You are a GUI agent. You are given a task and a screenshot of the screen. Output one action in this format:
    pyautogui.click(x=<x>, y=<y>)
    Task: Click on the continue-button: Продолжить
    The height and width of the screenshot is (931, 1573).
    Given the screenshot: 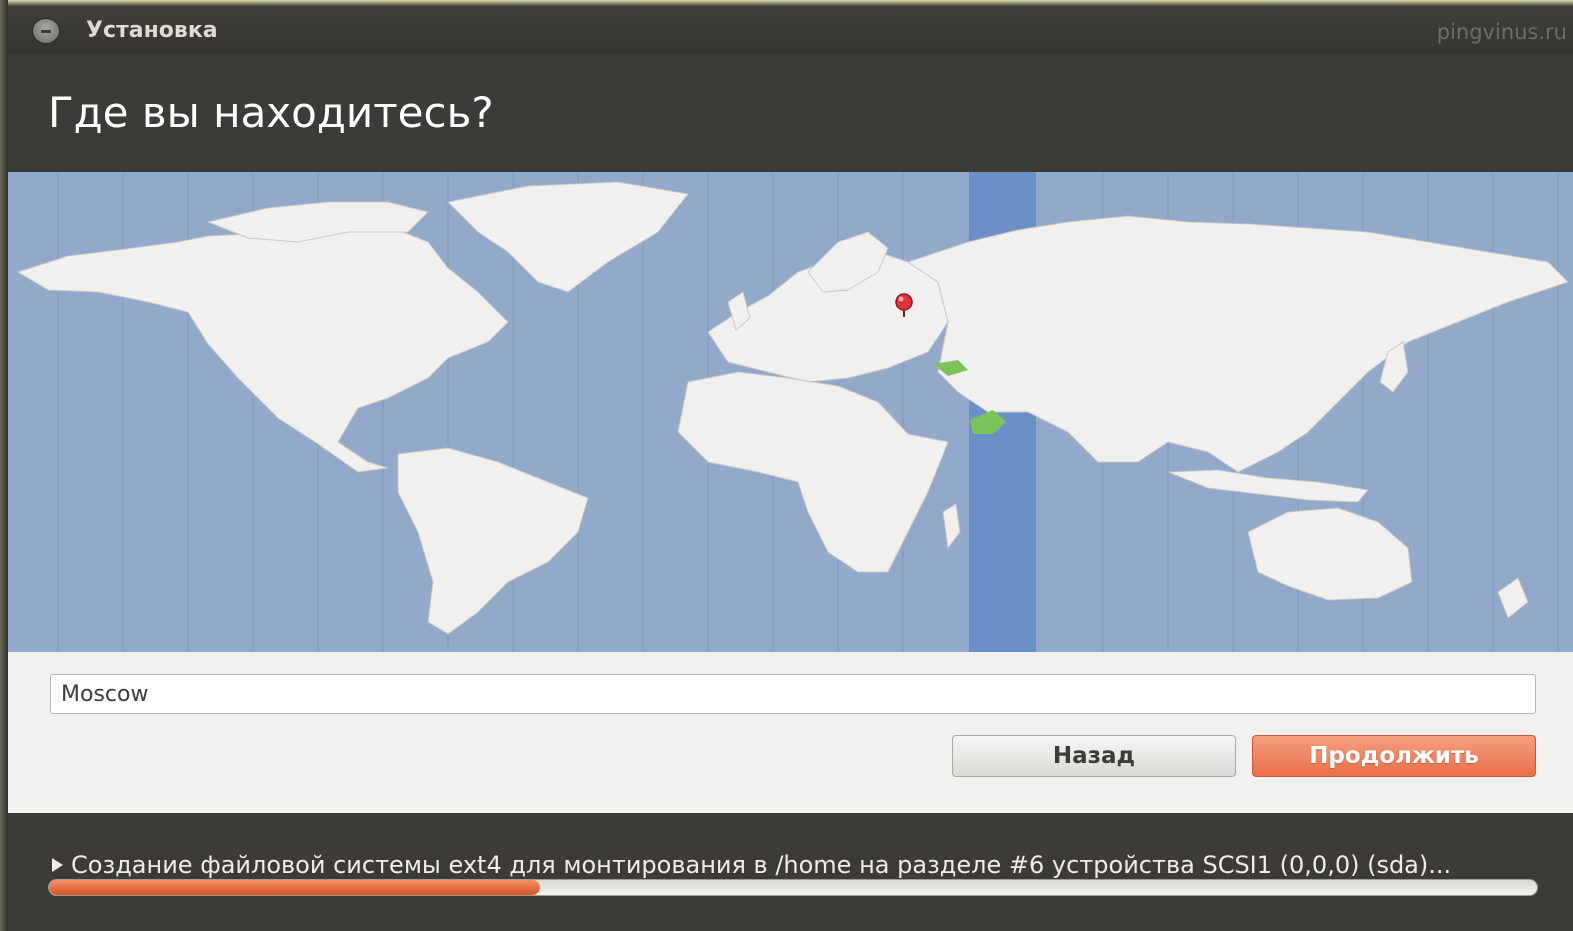 What is the action you would take?
    pyautogui.click(x=1394, y=756)
    